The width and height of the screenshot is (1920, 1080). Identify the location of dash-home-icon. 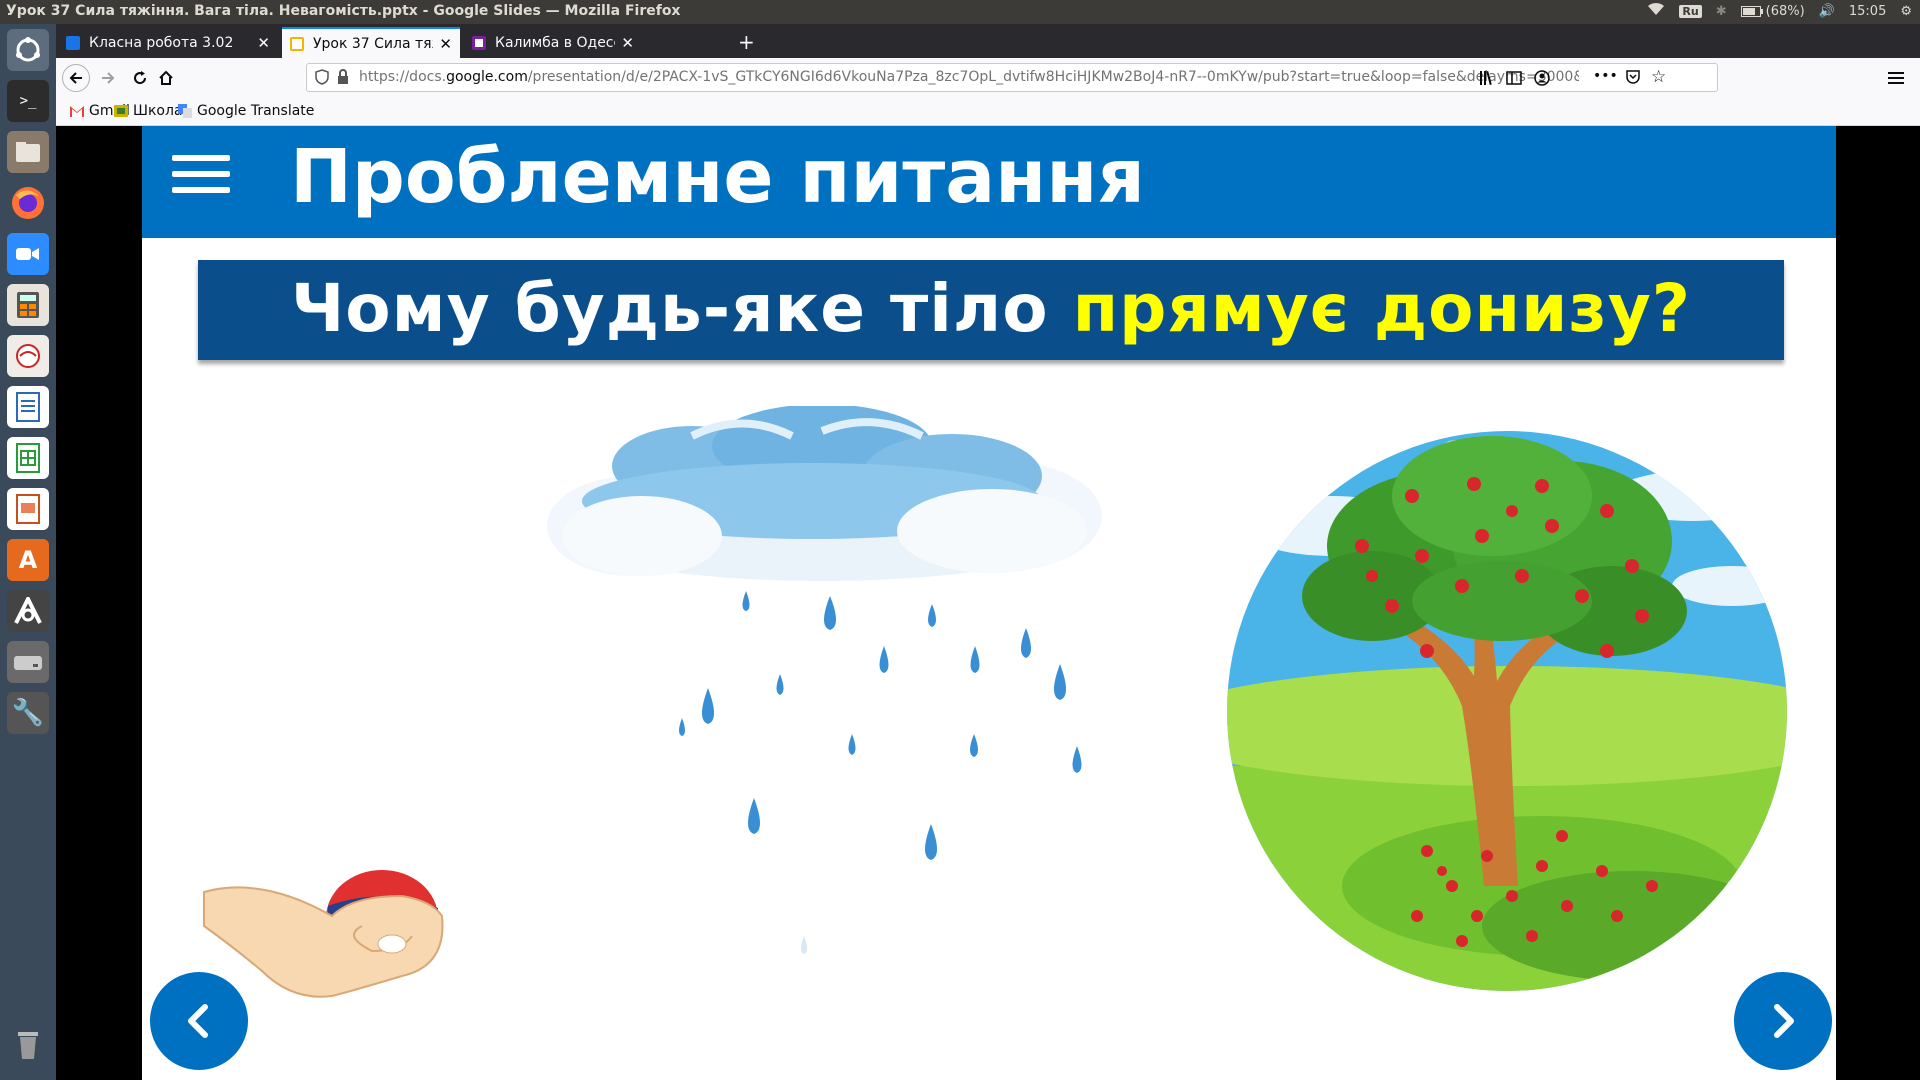
(28, 50).